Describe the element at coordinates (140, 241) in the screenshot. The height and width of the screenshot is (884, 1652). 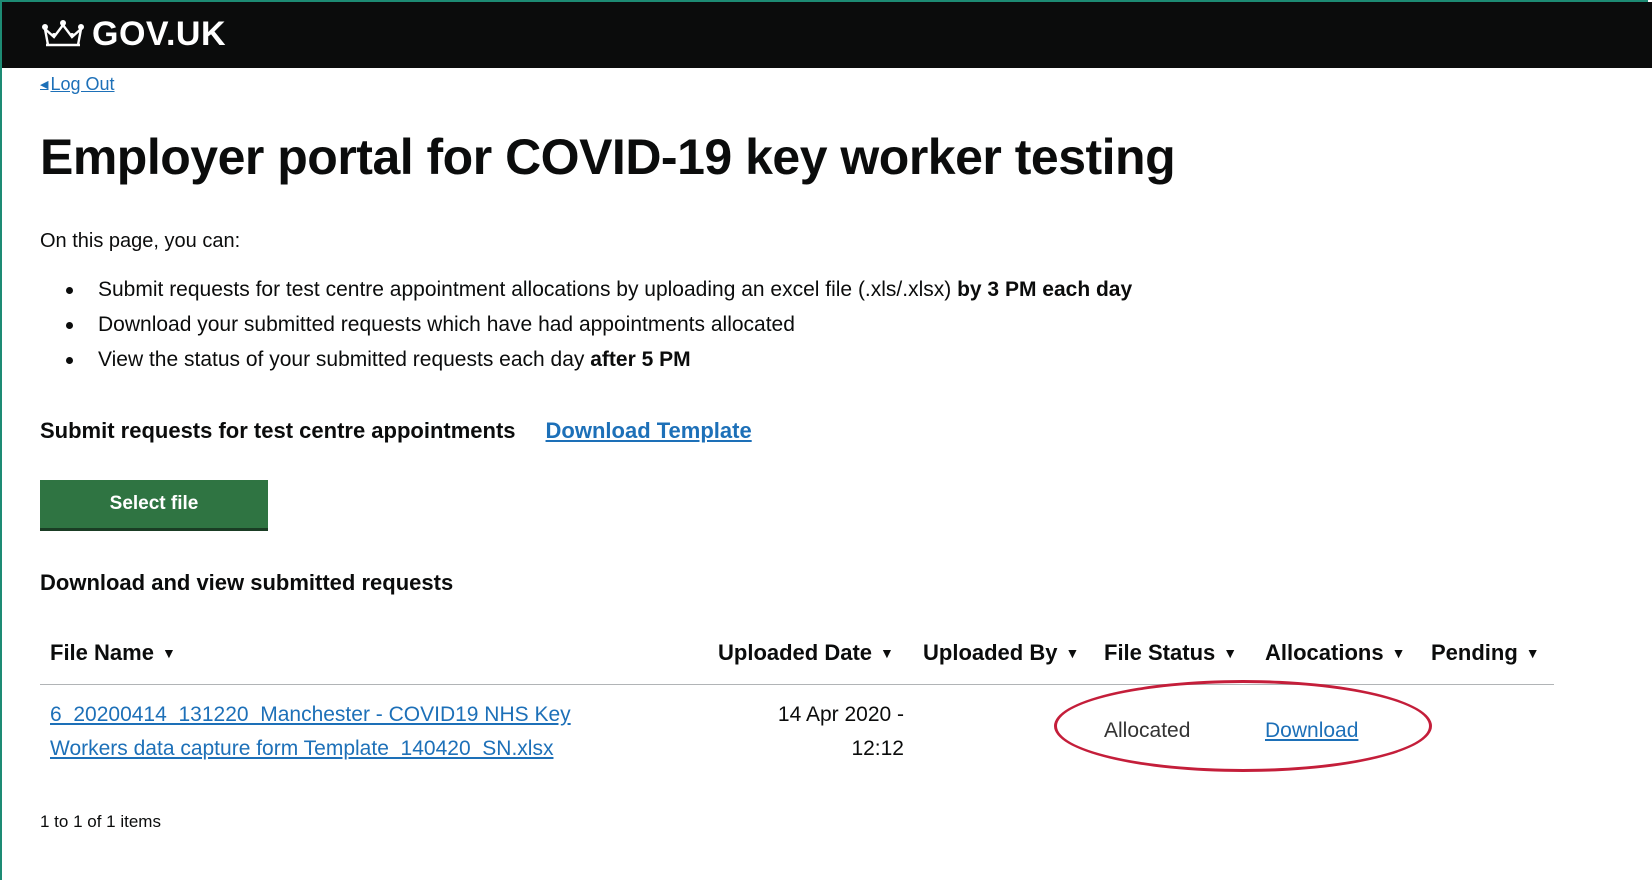
I see `intro-text: On this page, you can:` at that location.